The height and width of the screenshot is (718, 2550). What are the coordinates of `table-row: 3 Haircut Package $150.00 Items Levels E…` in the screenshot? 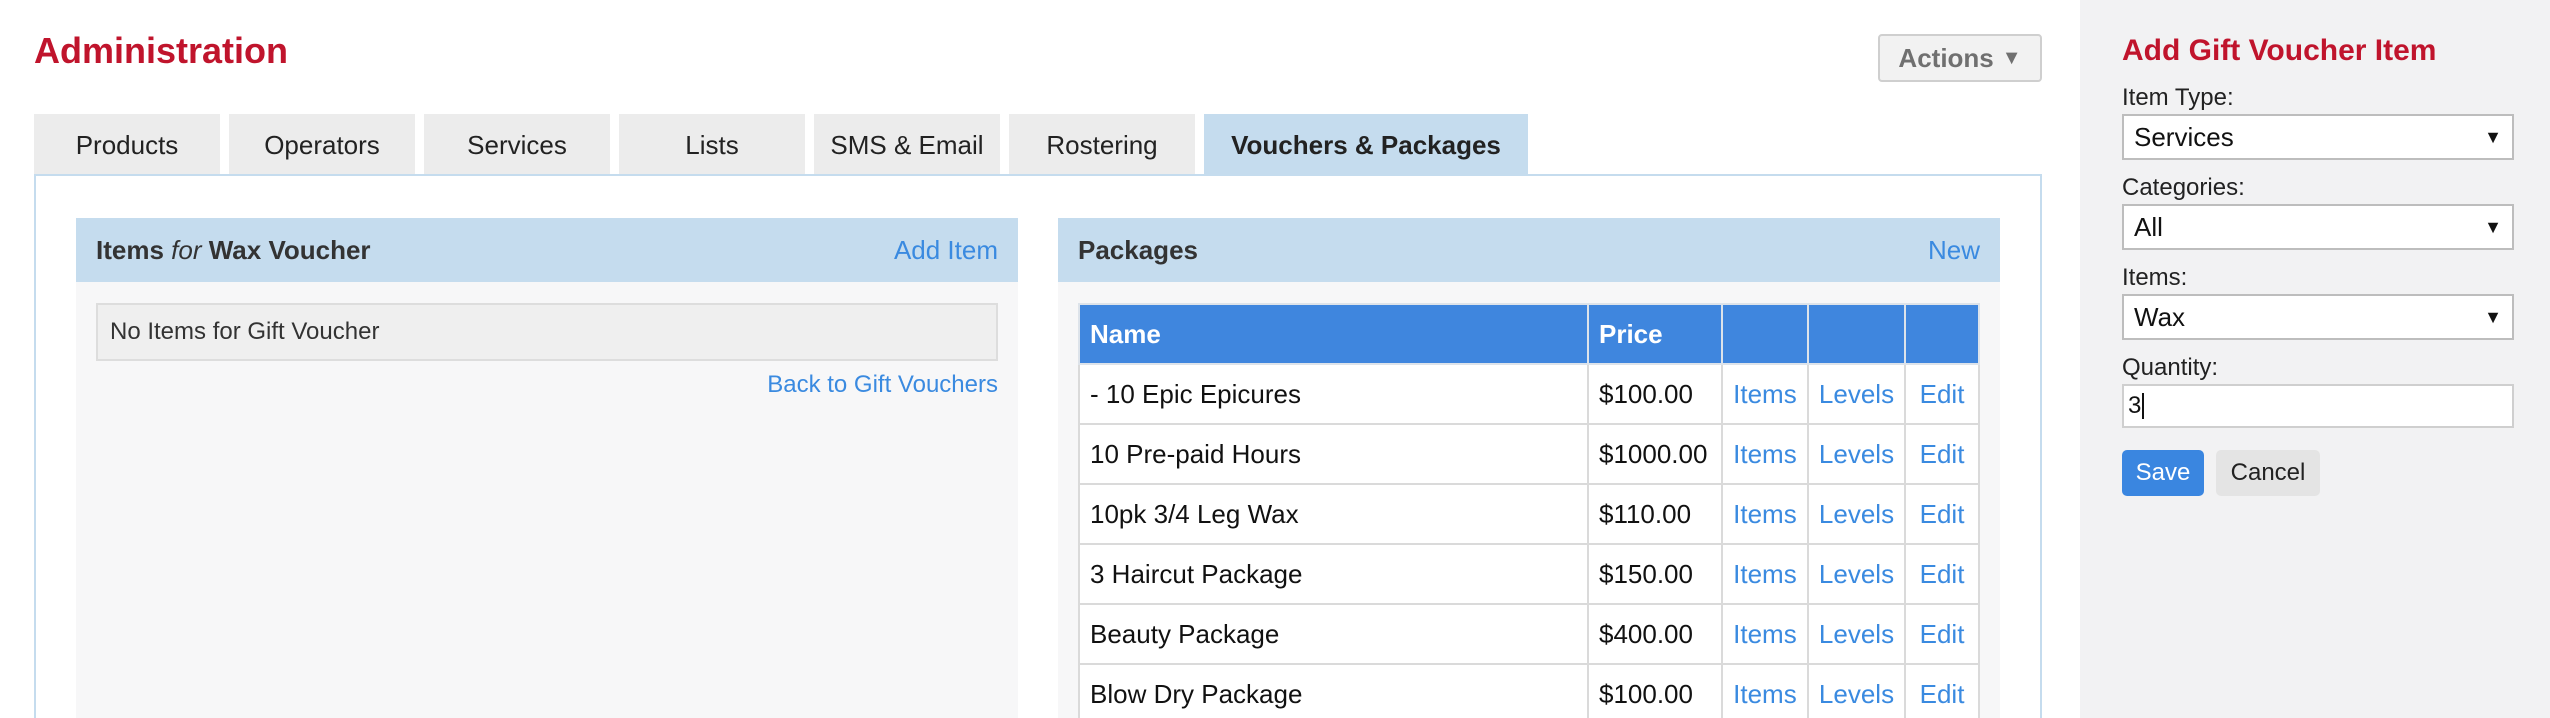 It's located at (1529, 574).